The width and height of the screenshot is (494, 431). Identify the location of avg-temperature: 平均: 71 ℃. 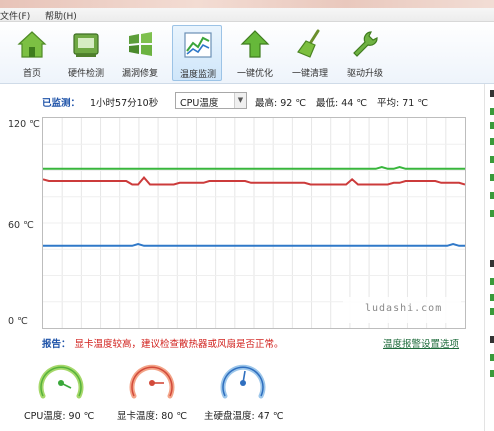
(402, 103).